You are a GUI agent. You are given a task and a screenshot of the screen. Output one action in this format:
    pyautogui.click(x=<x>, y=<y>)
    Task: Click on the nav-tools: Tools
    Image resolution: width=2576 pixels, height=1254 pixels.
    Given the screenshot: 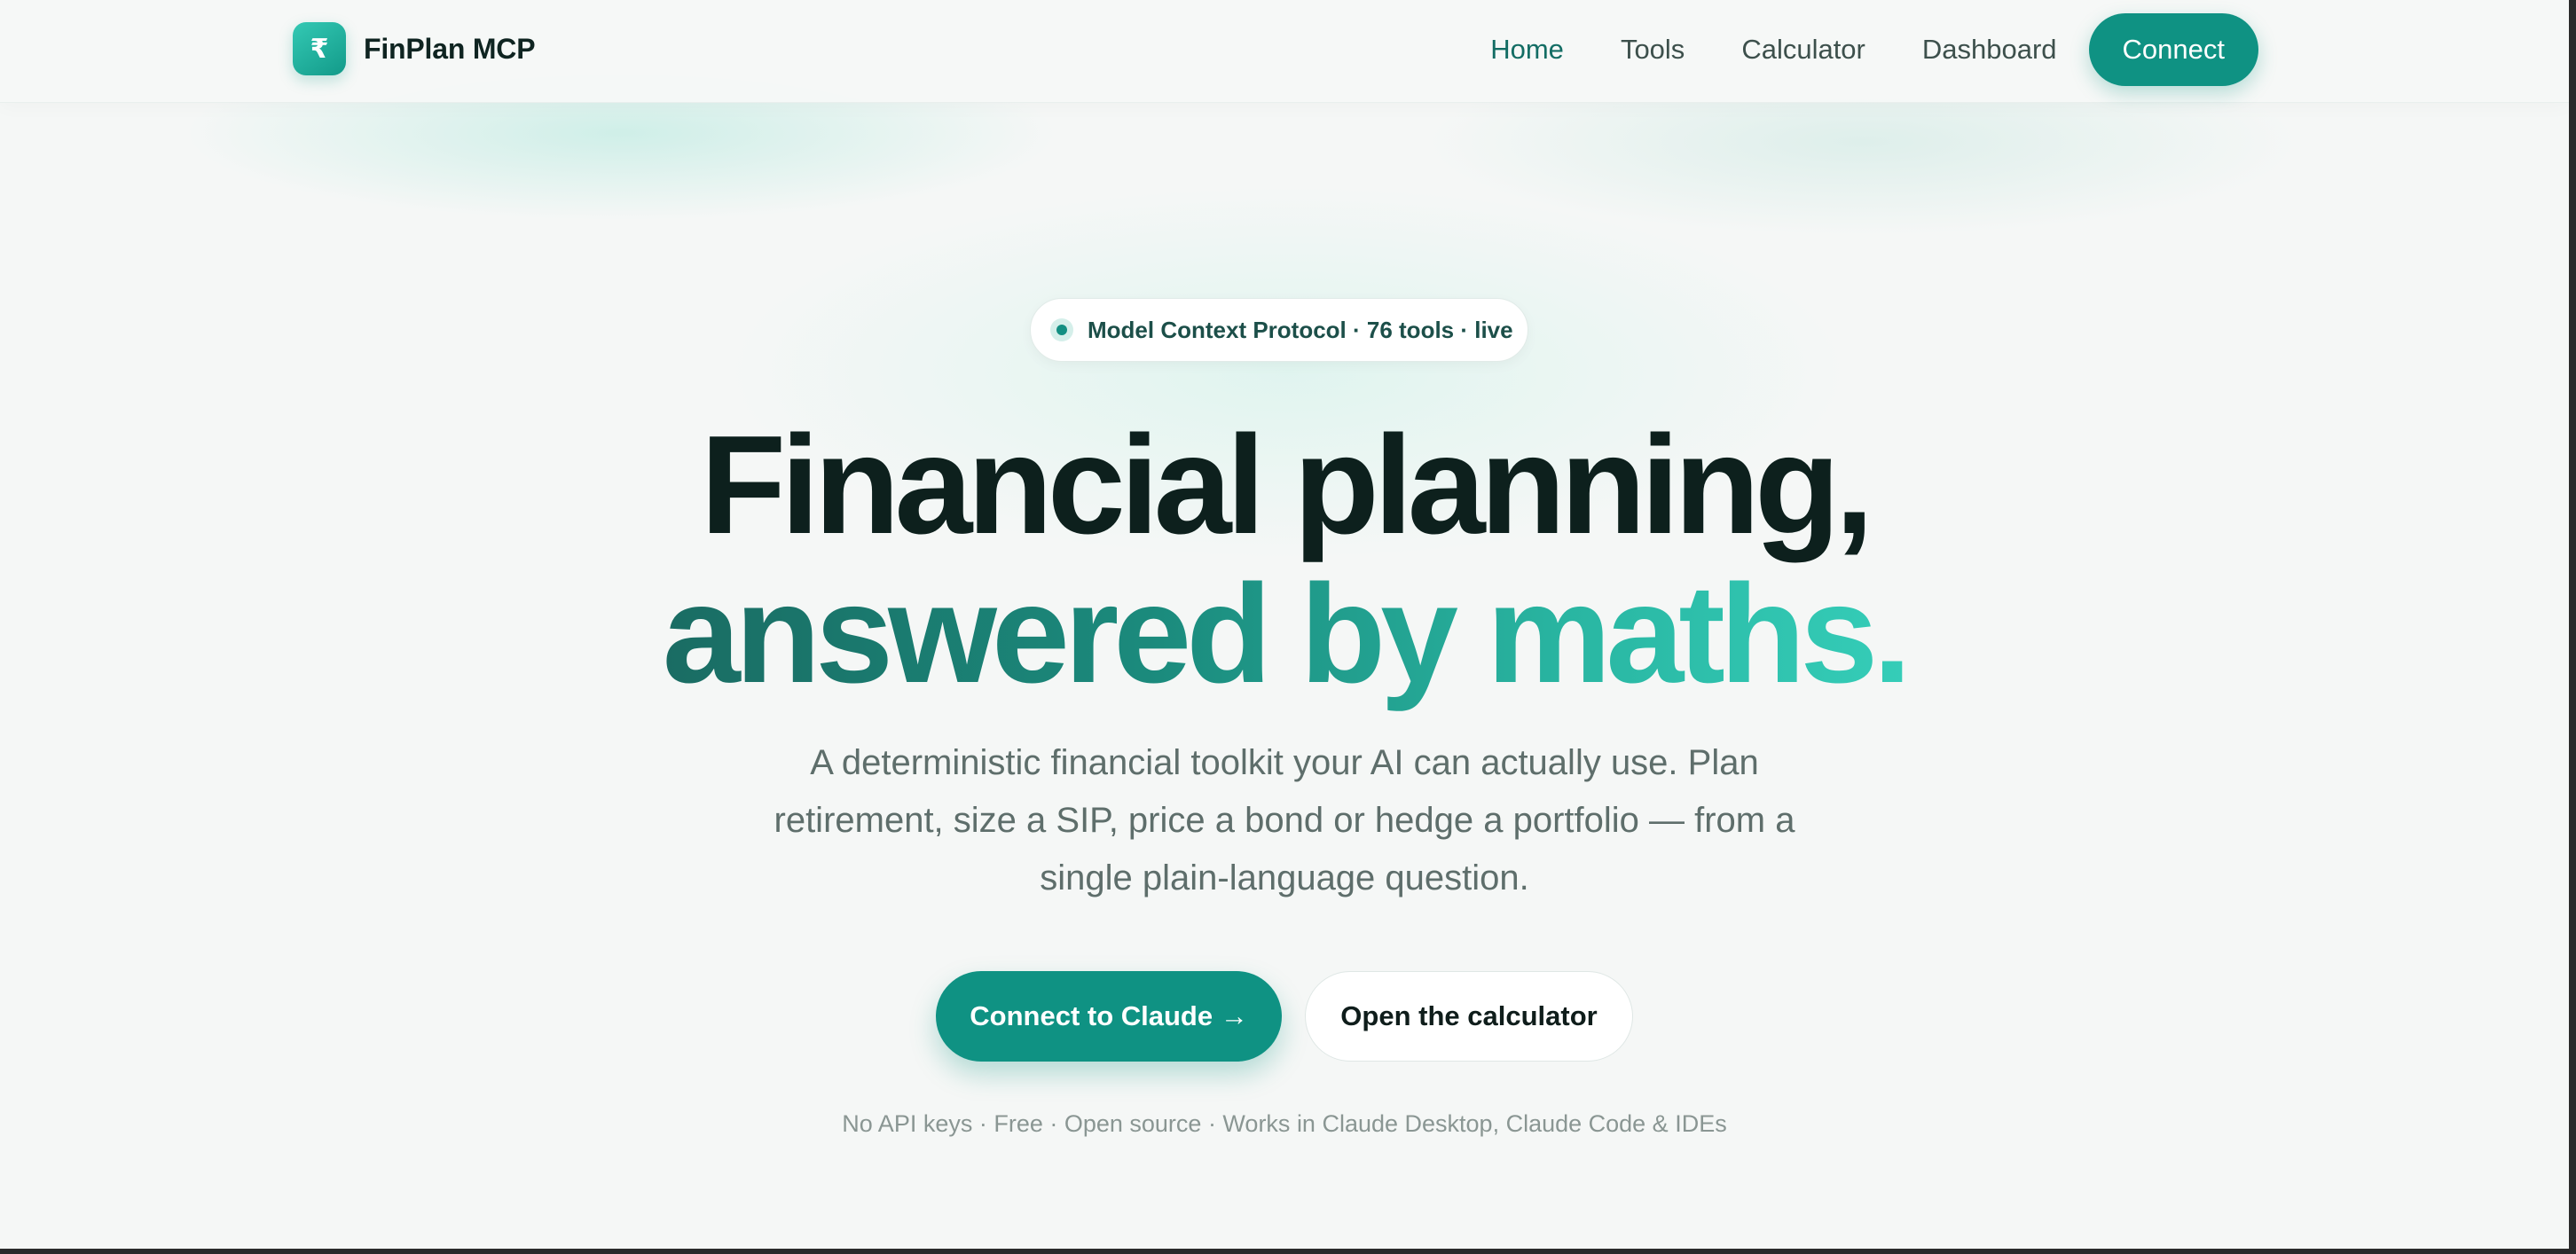 What is the action you would take?
    pyautogui.click(x=1653, y=50)
    